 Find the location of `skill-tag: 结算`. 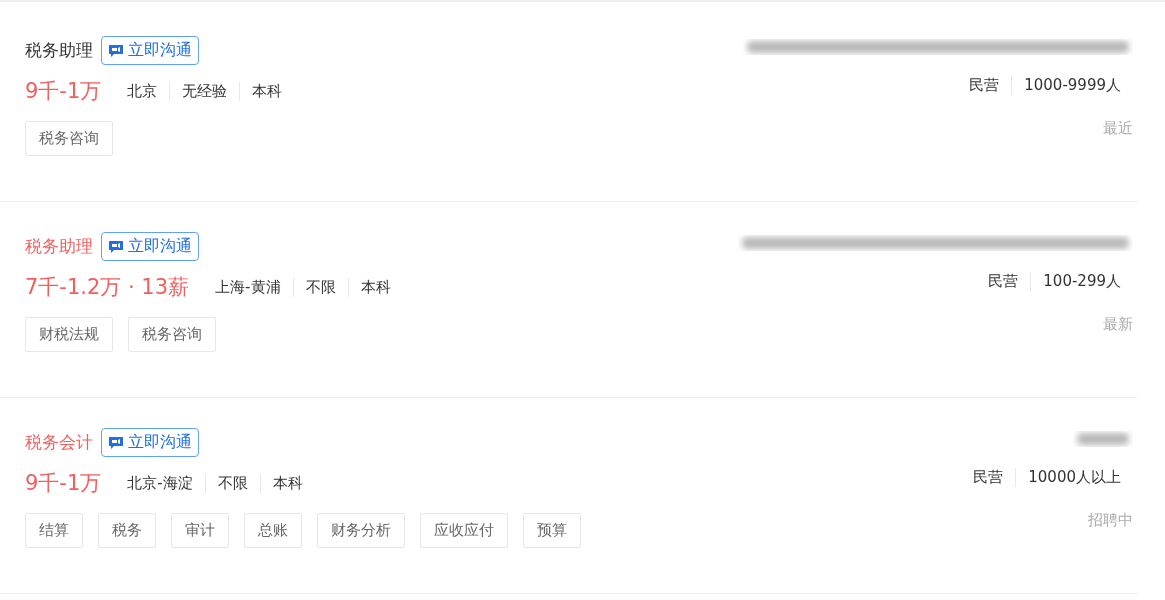

skill-tag: 结算 is located at coordinates (54, 530).